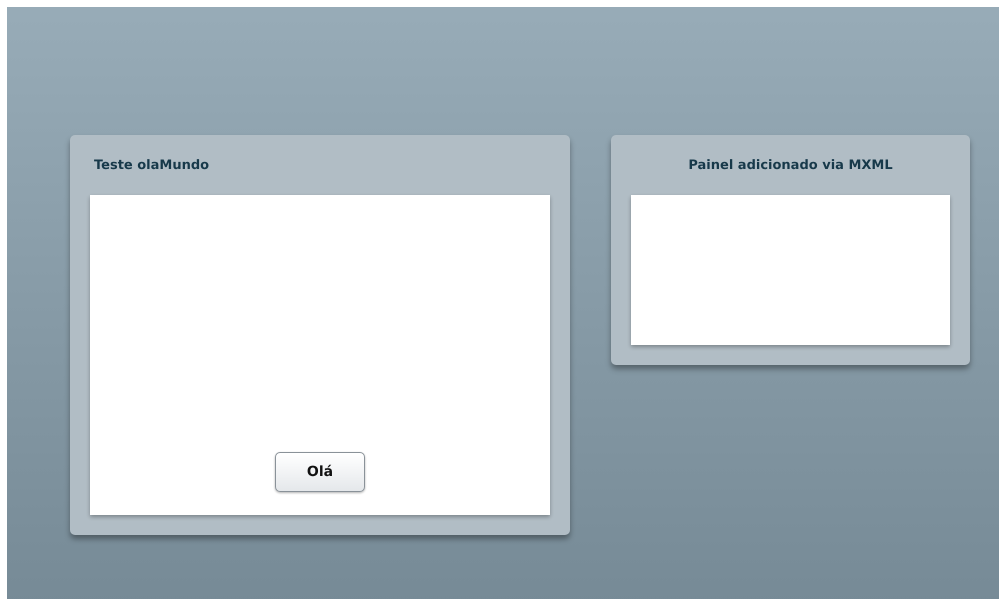 The image size is (999, 599). I want to click on panel-title: Painel adicionado via MXML, so click(790, 165).